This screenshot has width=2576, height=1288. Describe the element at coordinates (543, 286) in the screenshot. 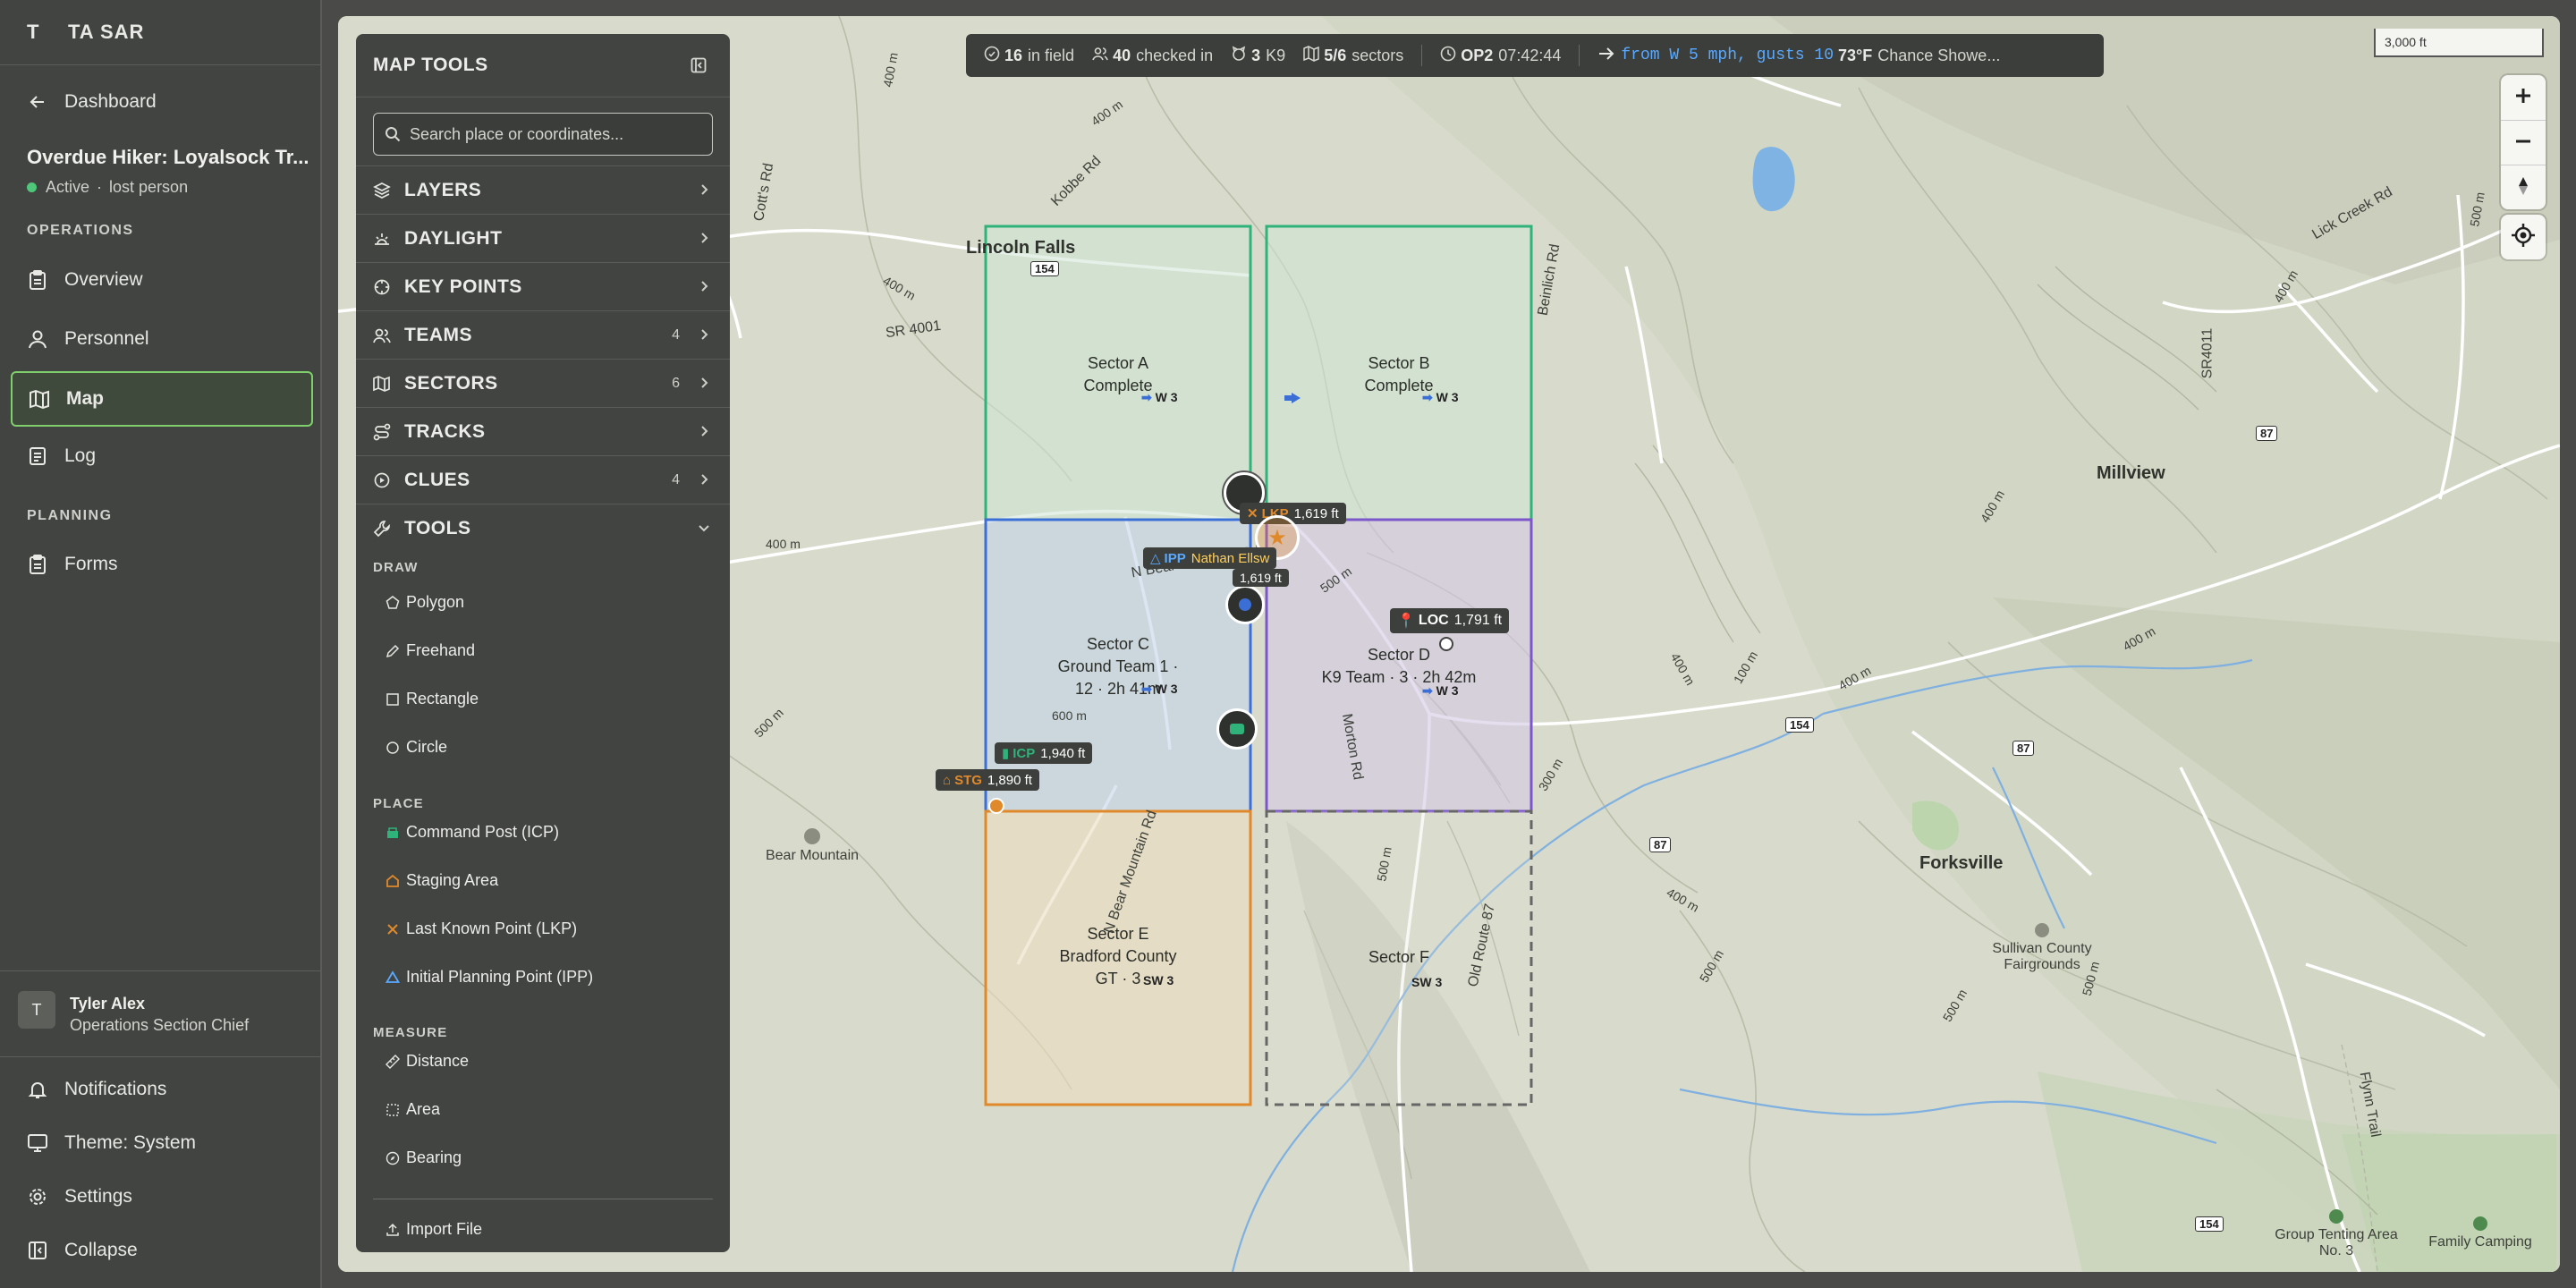

I see `section-key-points: KEY POINTS` at that location.